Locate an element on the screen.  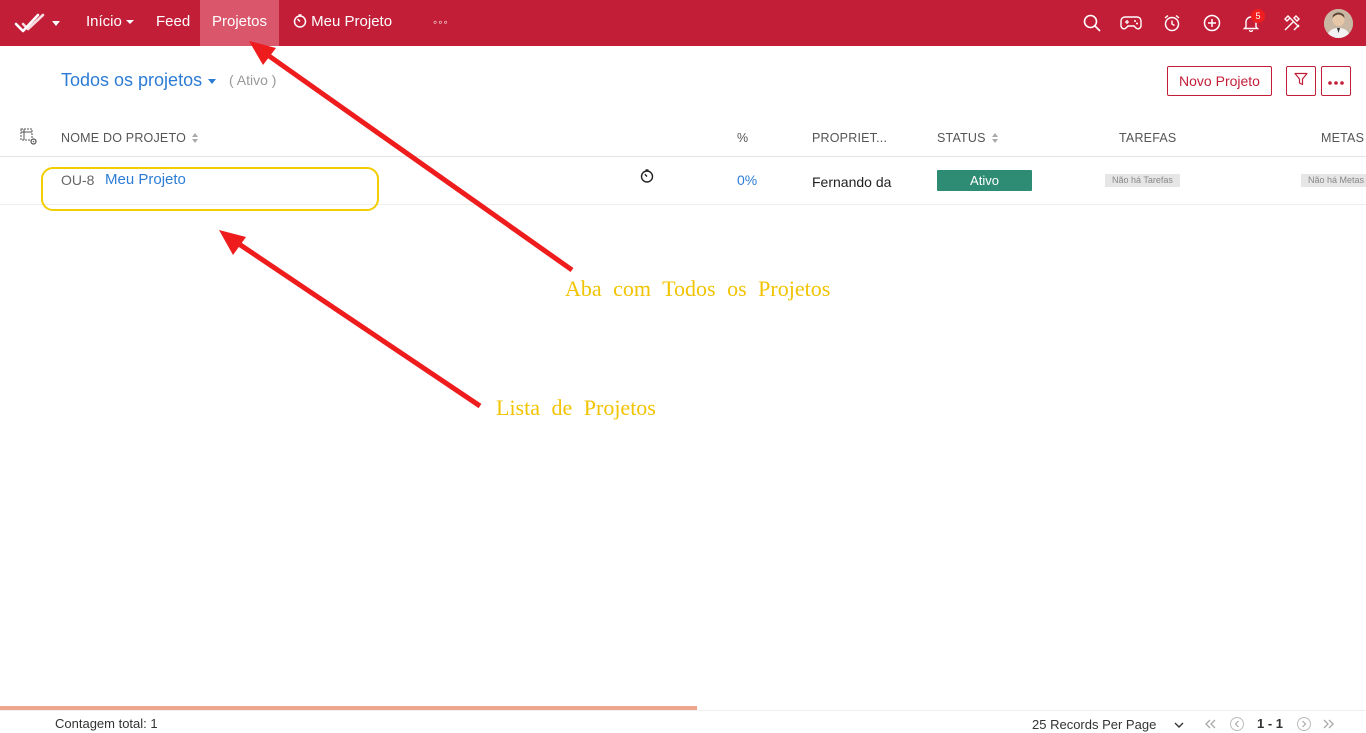
more-horizontal-icon is located at coordinates (1336, 81).